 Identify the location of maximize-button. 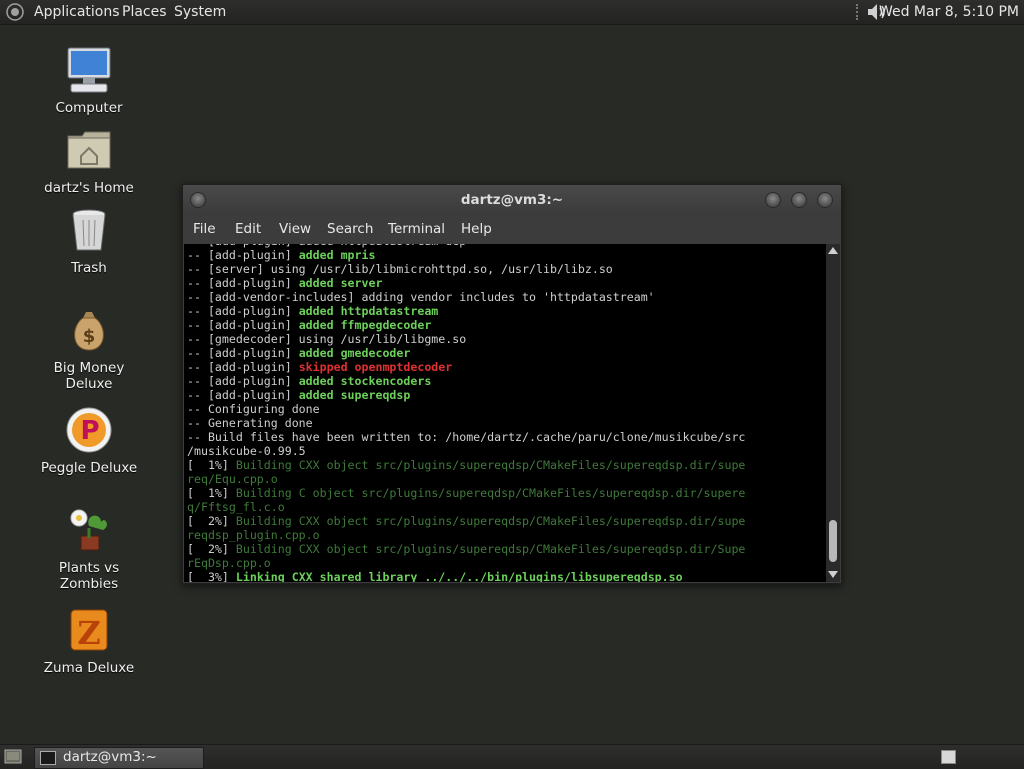
(799, 200).